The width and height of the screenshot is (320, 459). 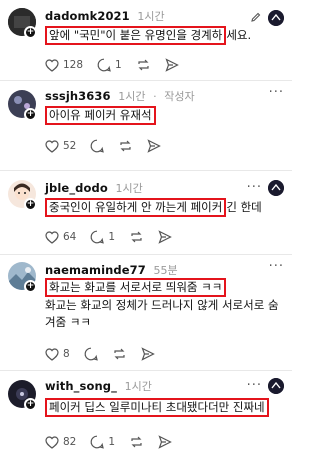 What do you see at coordinates (73, 65) in the screenshot?
I see `like-count: 128` at bounding box center [73, 65].